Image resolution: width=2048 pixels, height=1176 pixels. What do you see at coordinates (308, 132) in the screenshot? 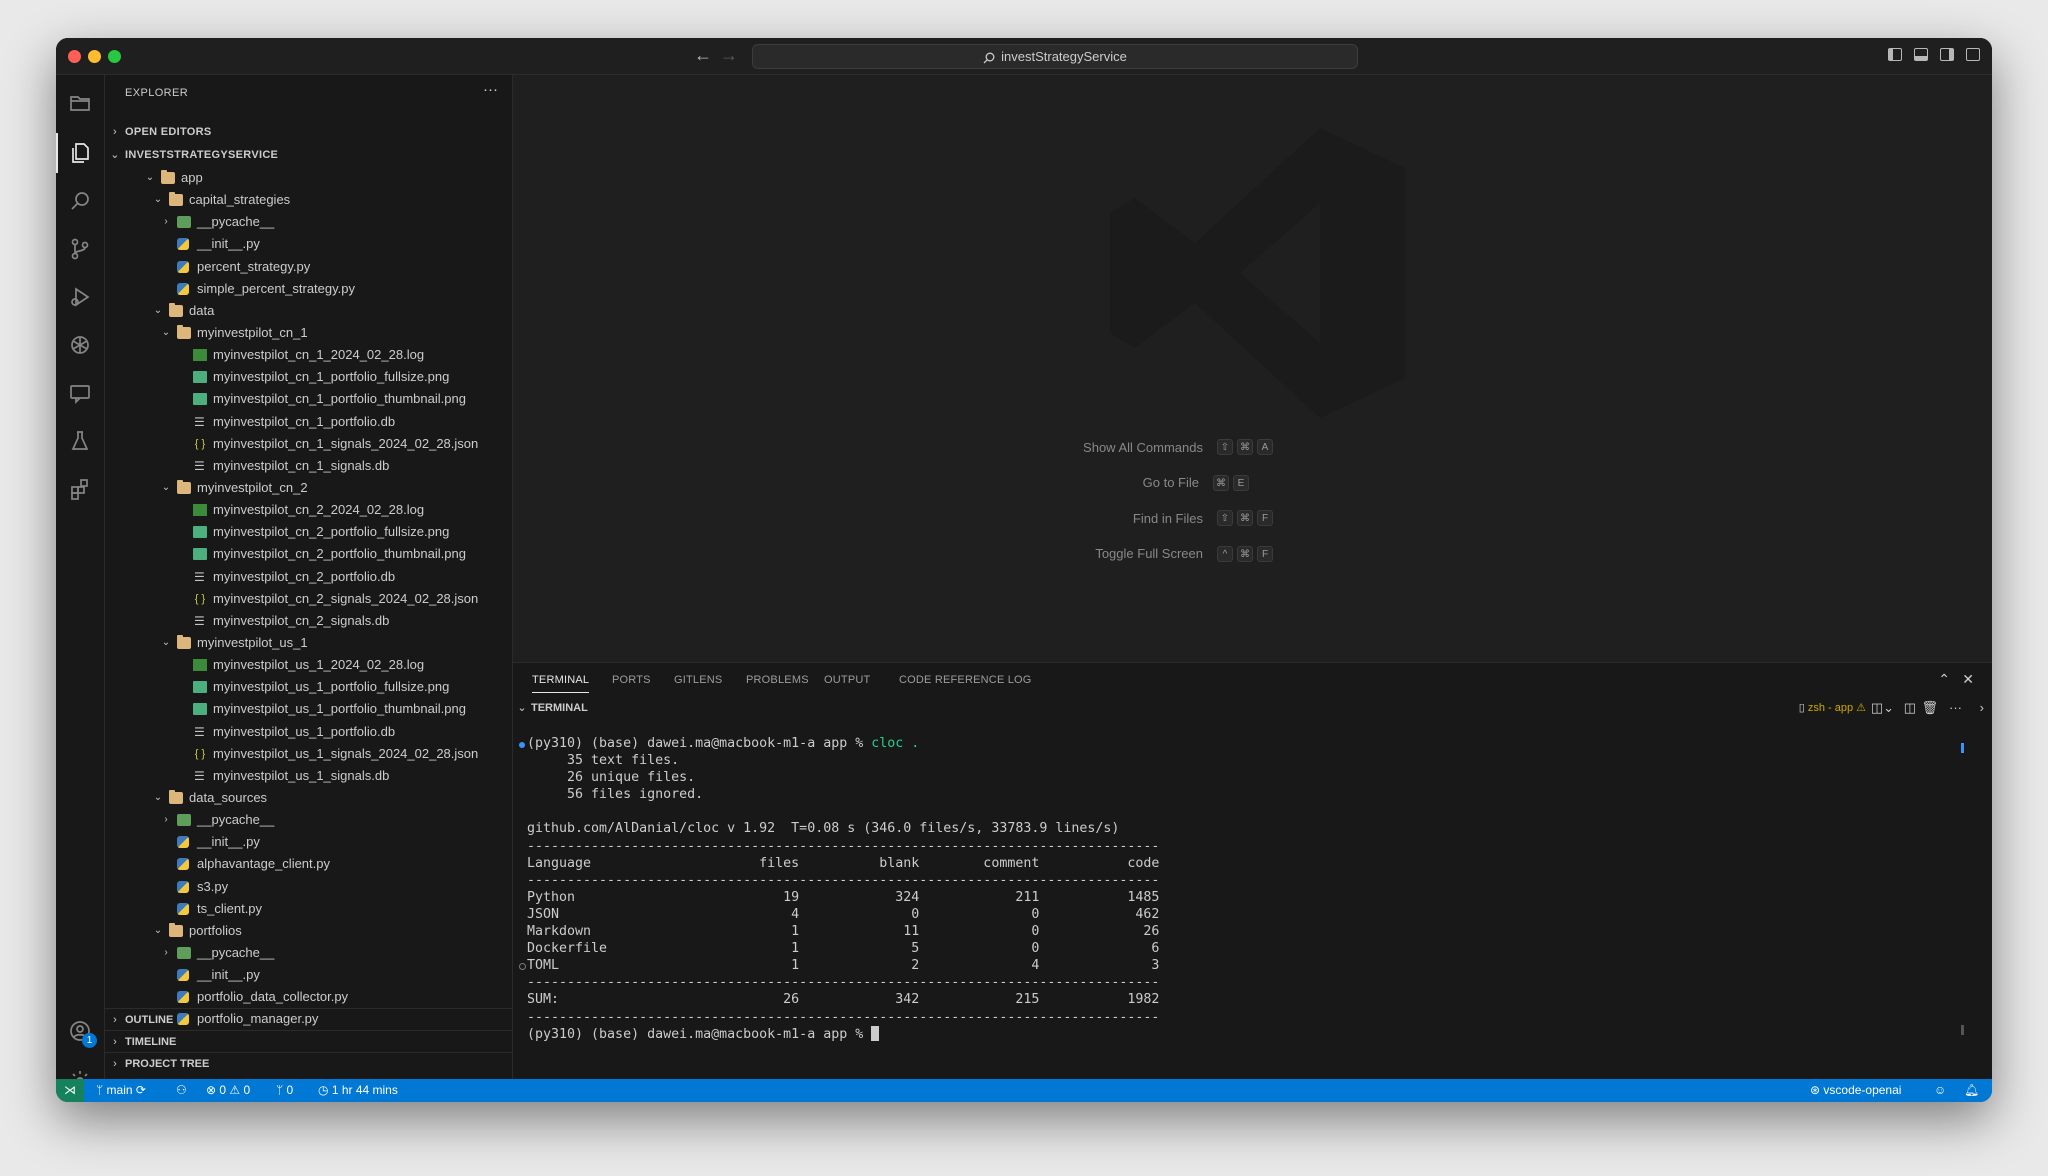
I see `open-editors-section: › OPEN EDITORS` at bounding box center [308, 132].